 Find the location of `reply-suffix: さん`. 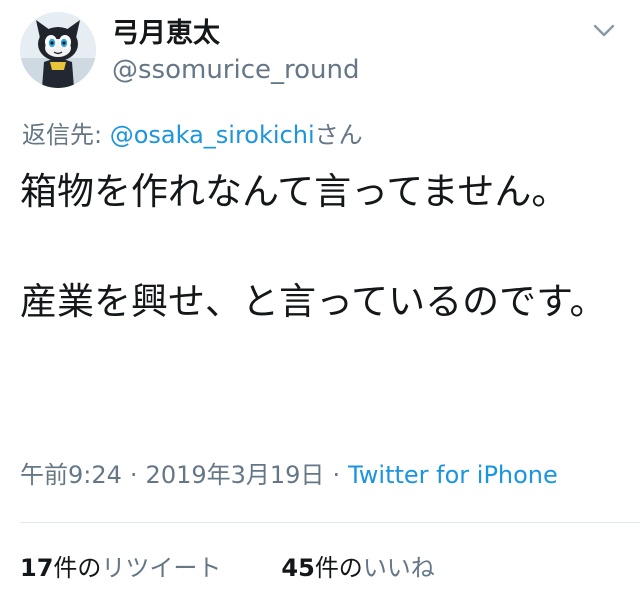

reply-suffix: さん is located at coordinates (338, 135).